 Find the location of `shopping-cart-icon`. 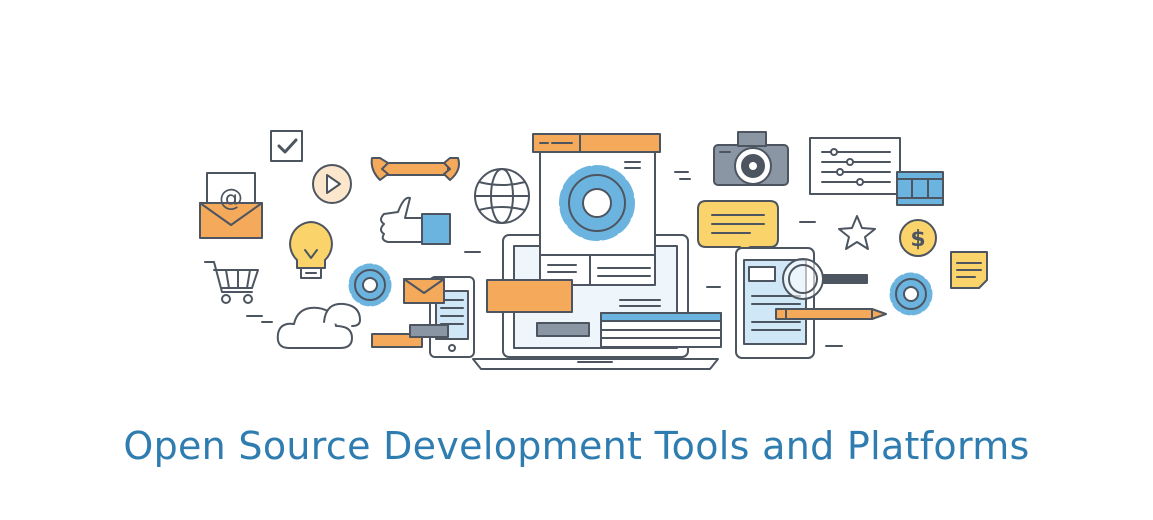

shopping-cart-icon is located at coordinates (231, 282).